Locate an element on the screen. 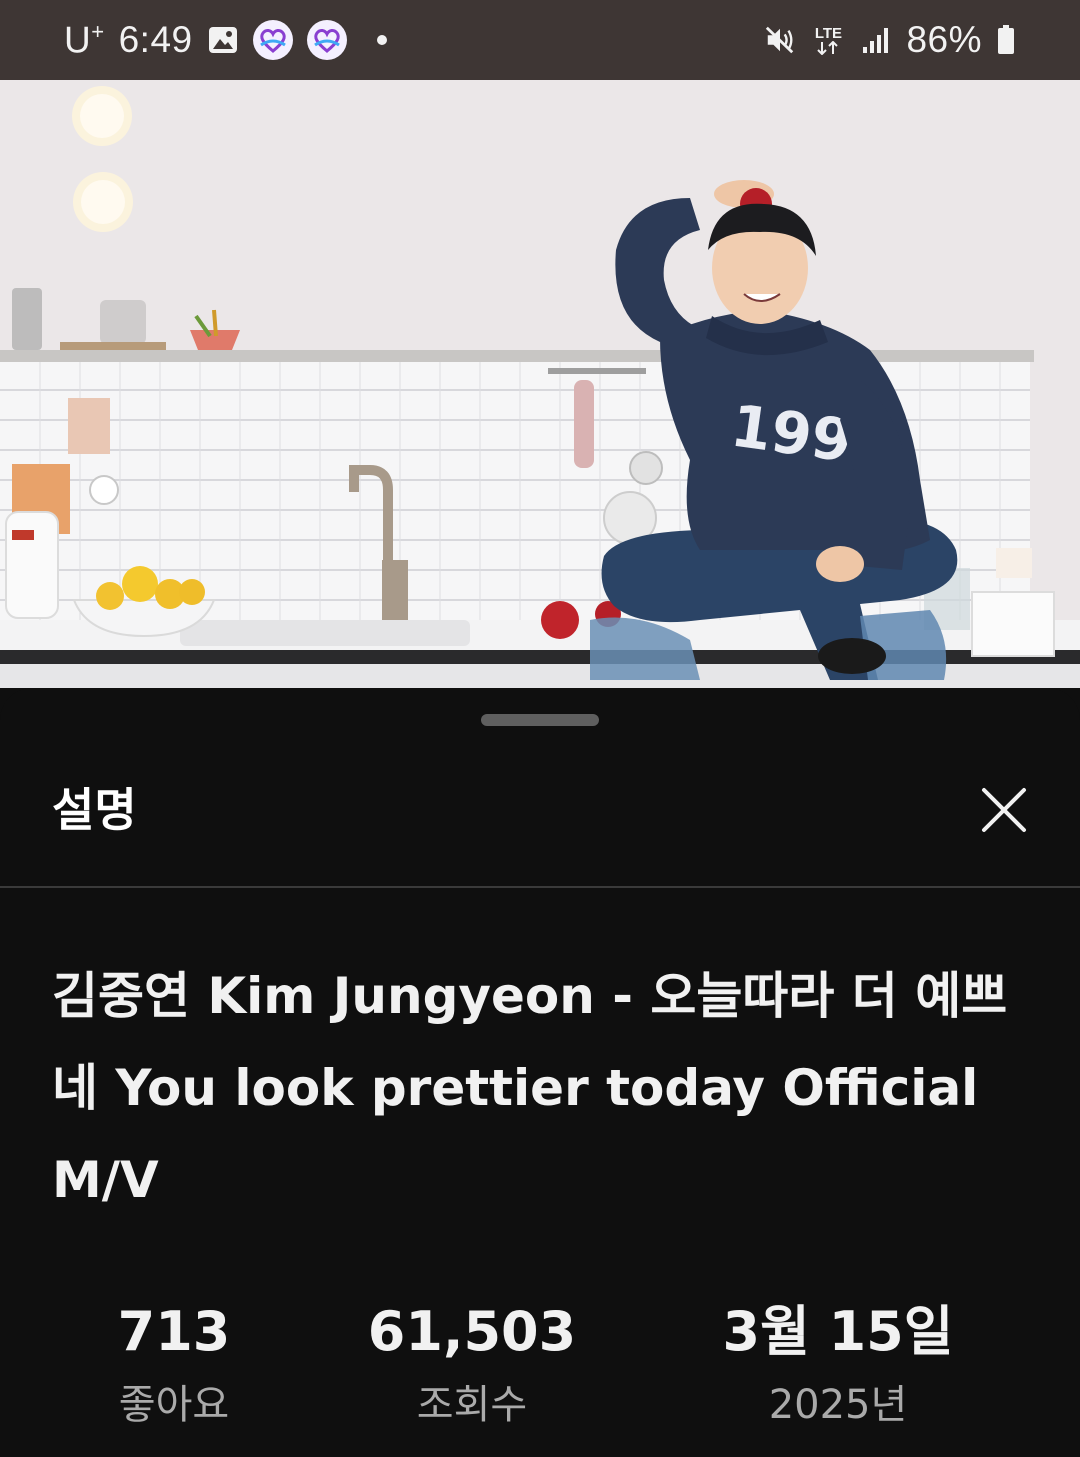 The image size is (1080, 1457). close-icon is located at coordinates (1004, 810).